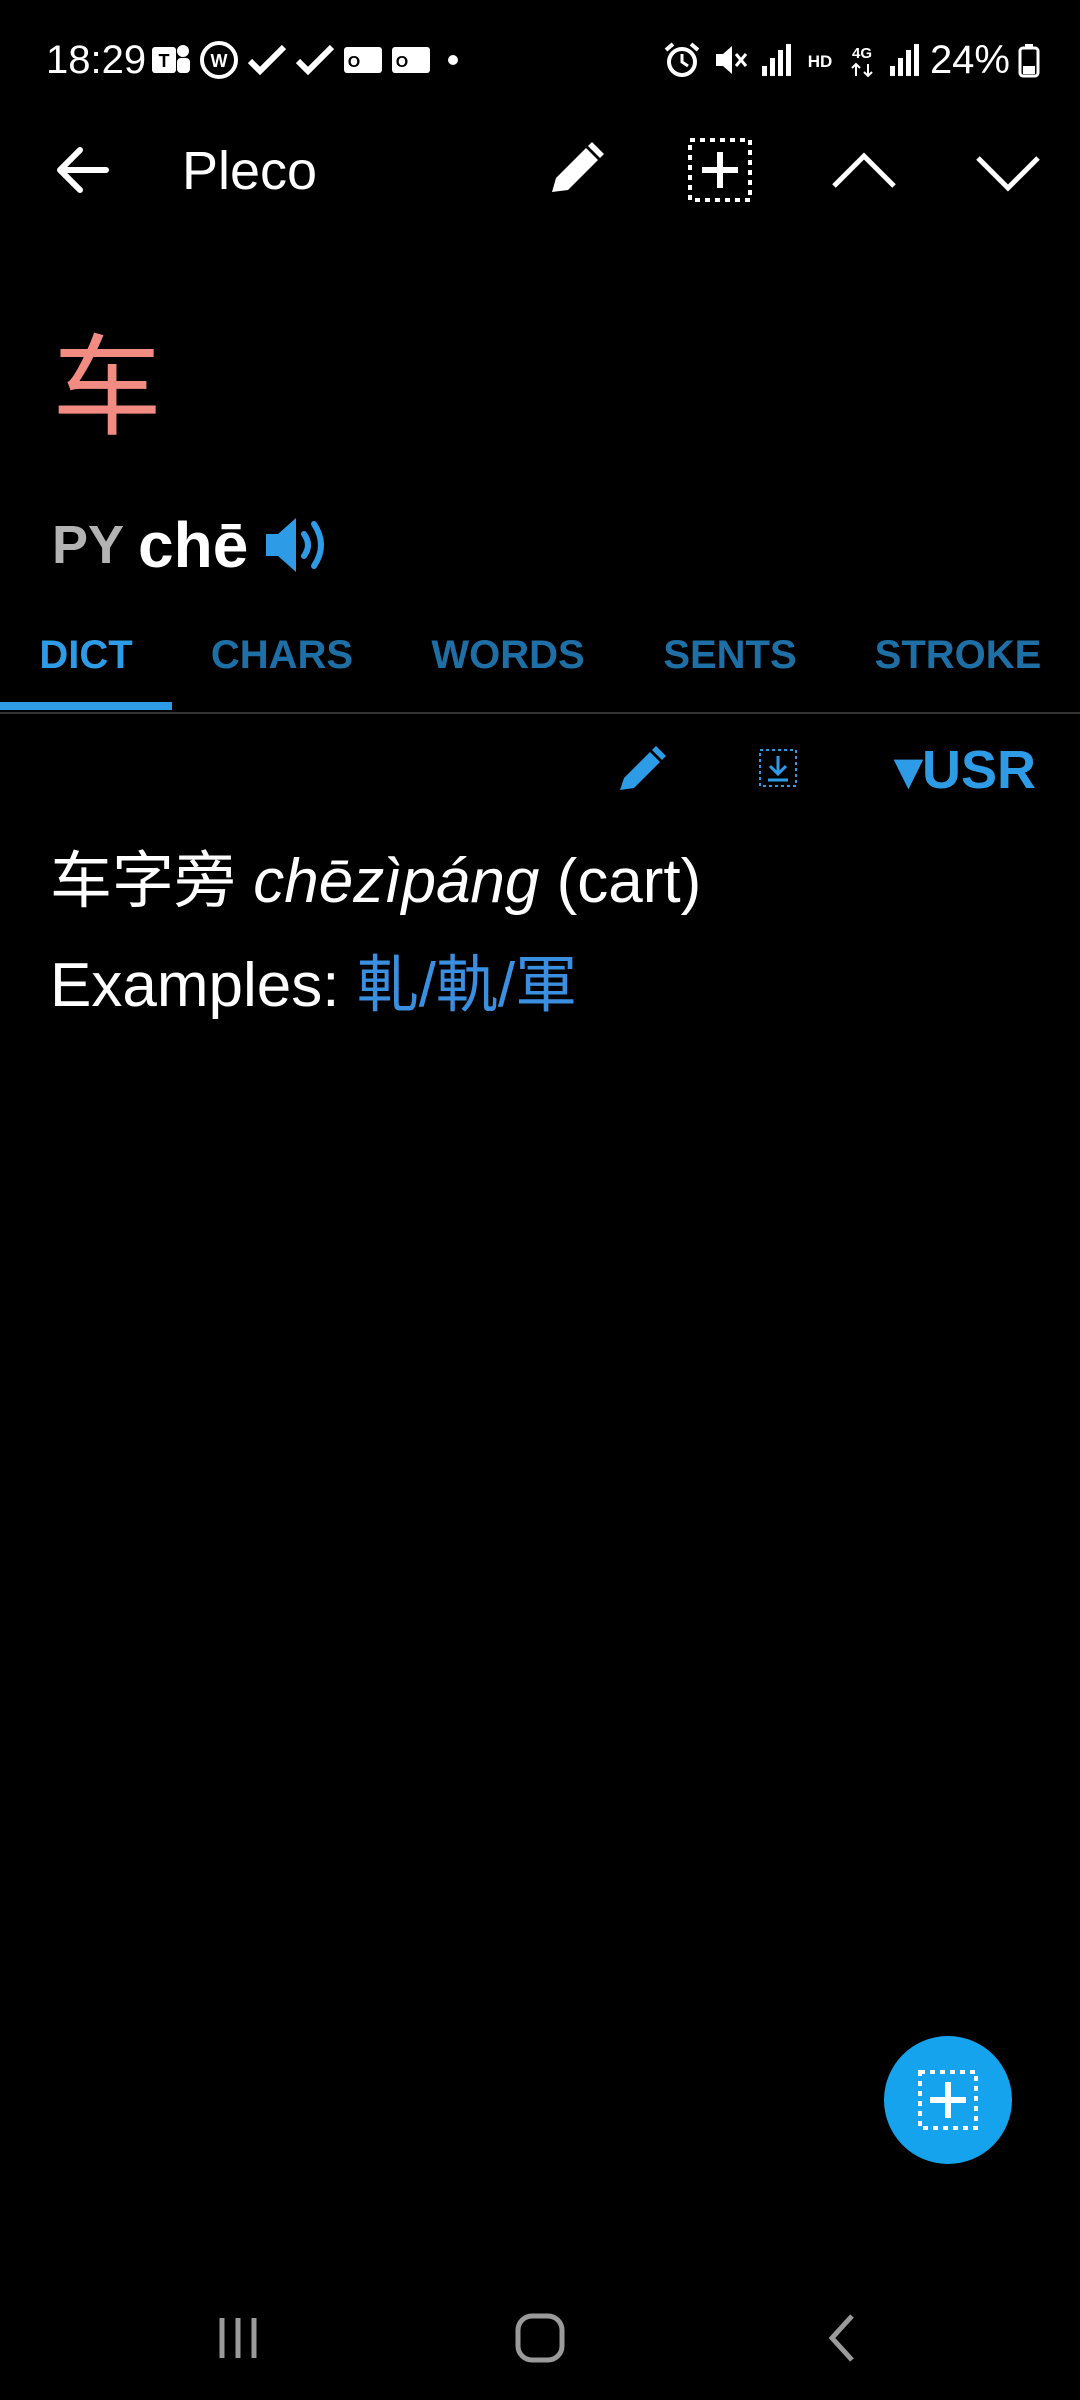  Describe the element at coordinates (86, 666) in the screenshot. I see `tab-dict: DICT` at that location.